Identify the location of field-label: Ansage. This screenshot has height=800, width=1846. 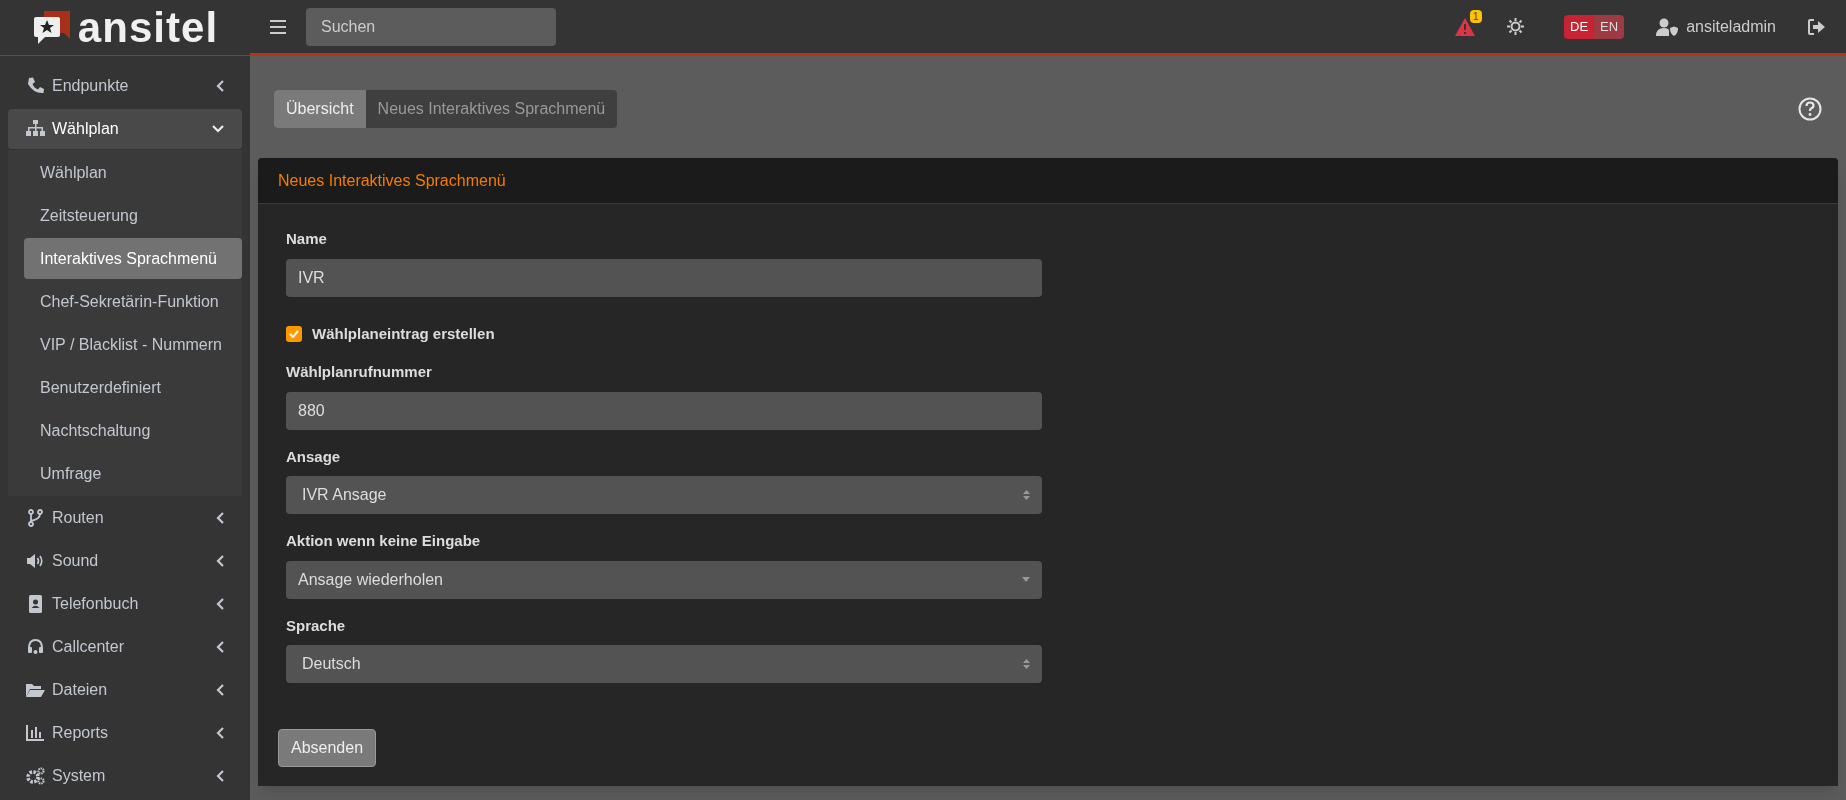
(314, 456).